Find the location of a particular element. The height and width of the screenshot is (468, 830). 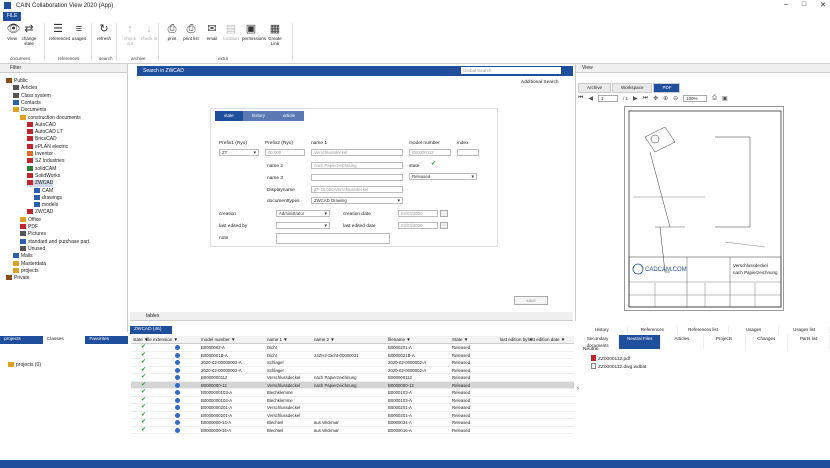

index-field is located at coordinates (468, 152).